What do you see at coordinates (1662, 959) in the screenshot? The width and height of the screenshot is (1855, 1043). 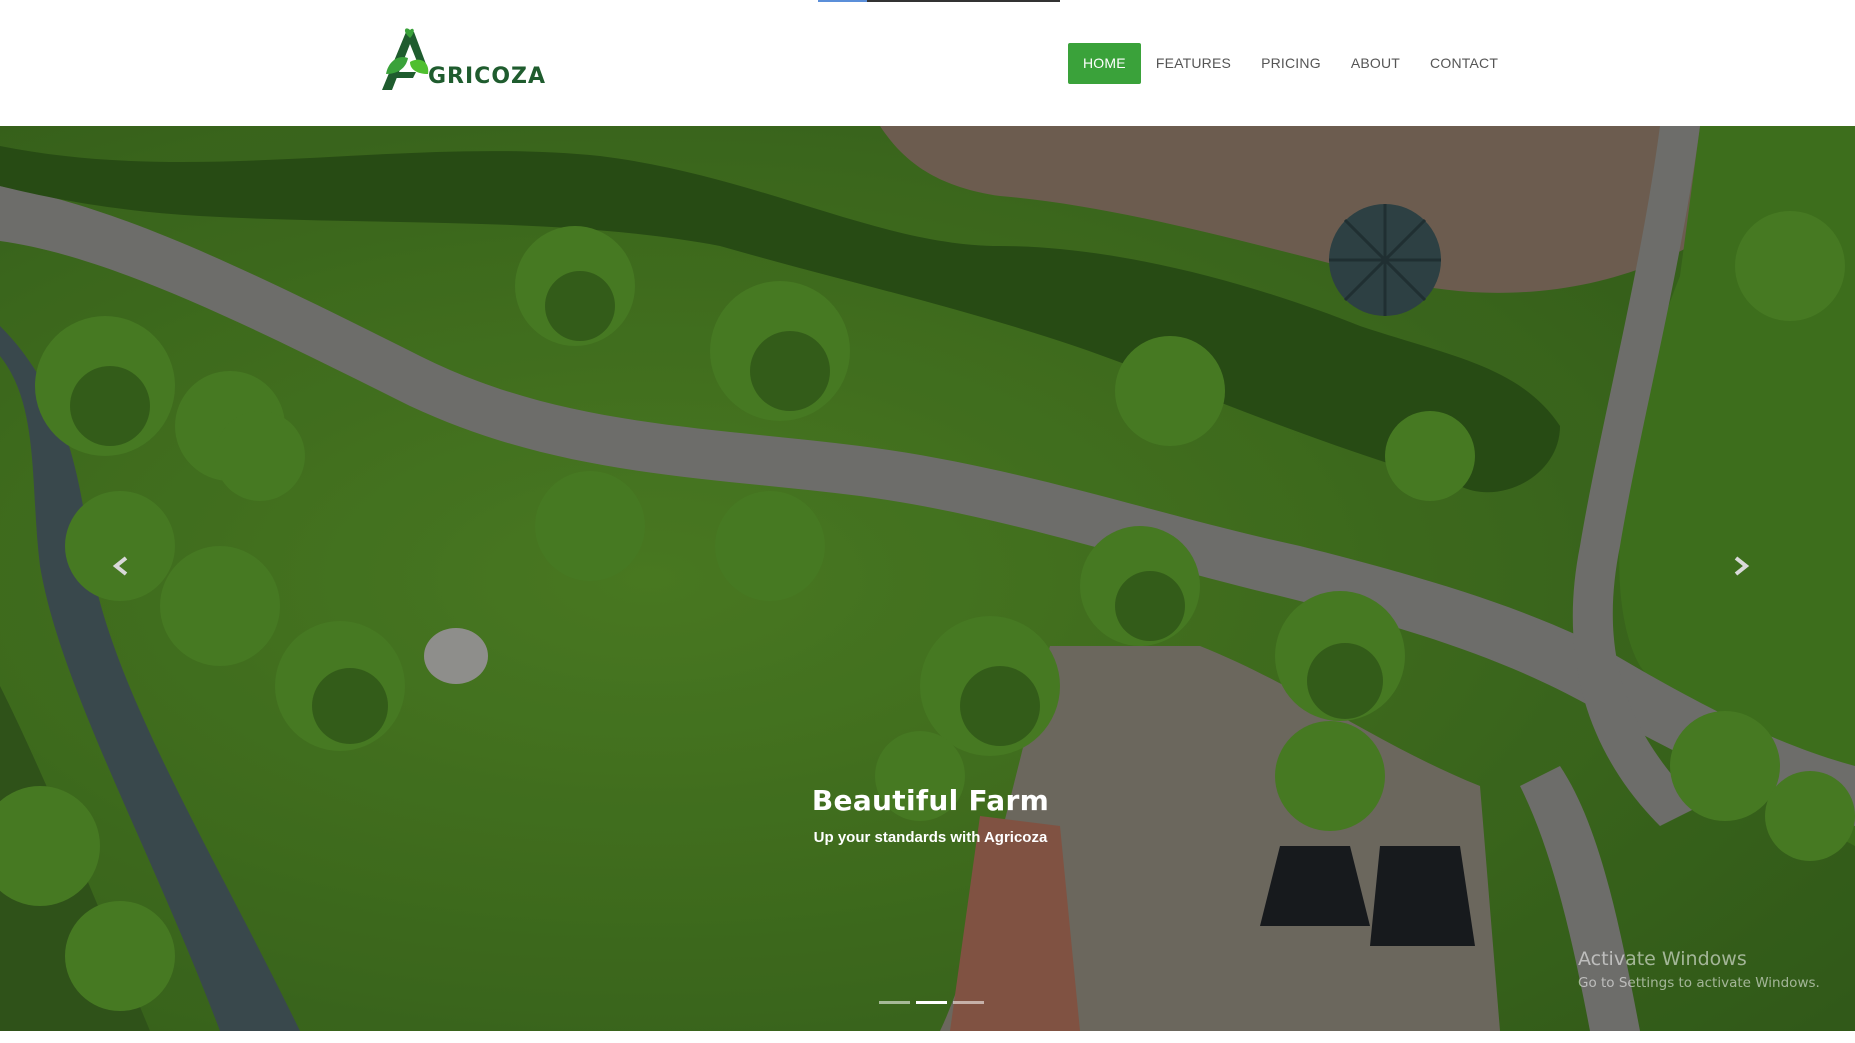 I see `watermark-title: Activate Windows` at bounding box center [1662, 959].